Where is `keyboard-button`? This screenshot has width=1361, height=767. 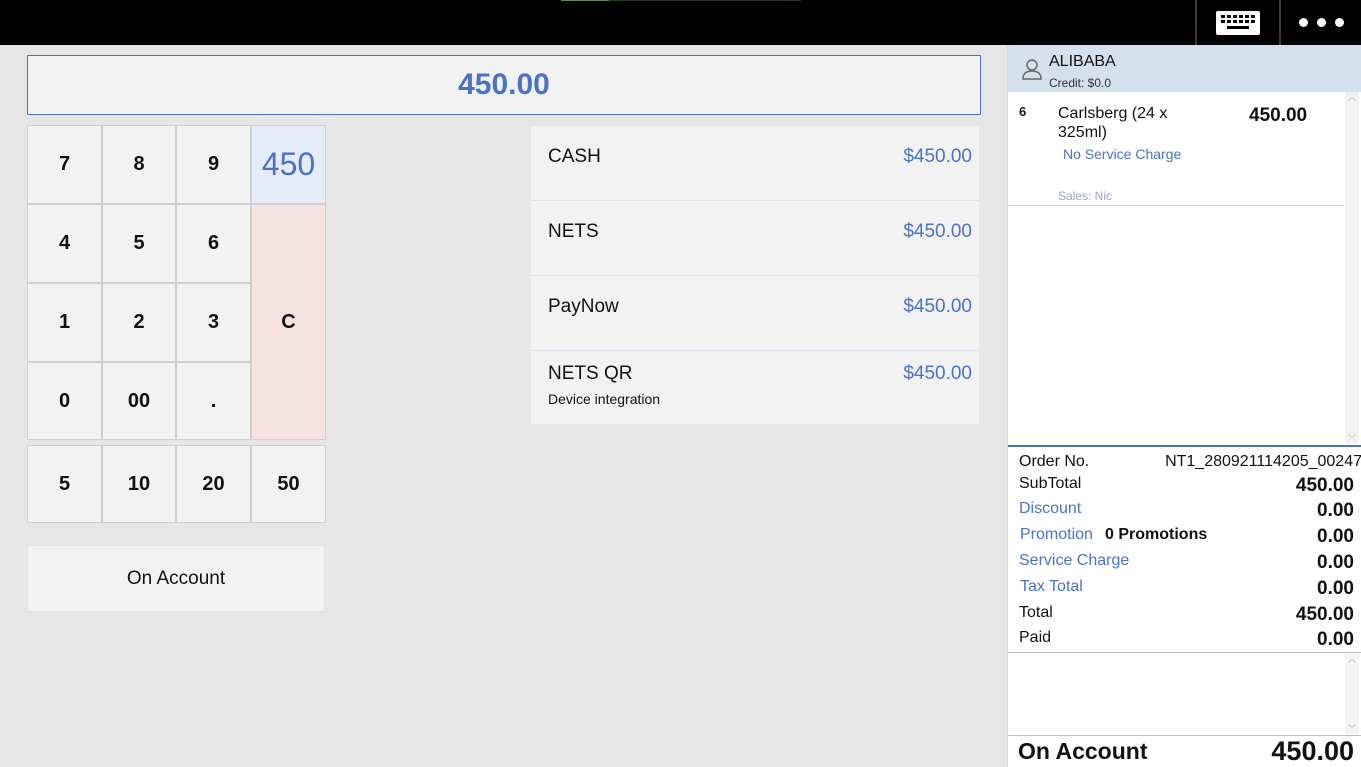 keyboard-button is located at coordinates (1237, 22).